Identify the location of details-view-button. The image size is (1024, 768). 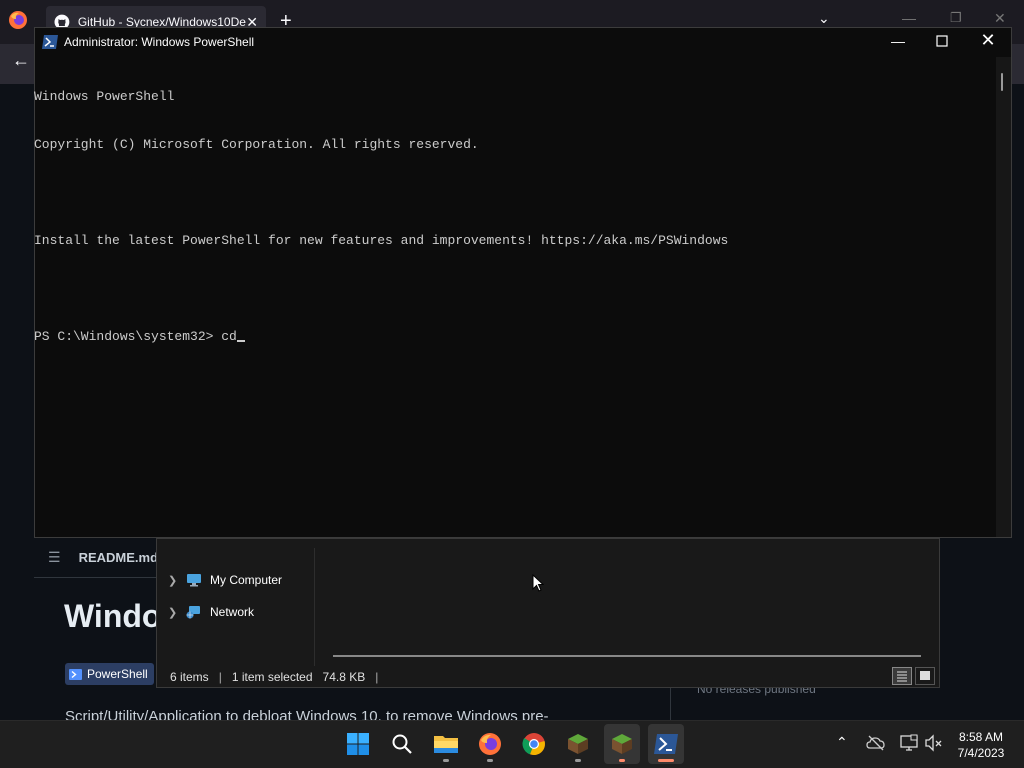
(902, 676).